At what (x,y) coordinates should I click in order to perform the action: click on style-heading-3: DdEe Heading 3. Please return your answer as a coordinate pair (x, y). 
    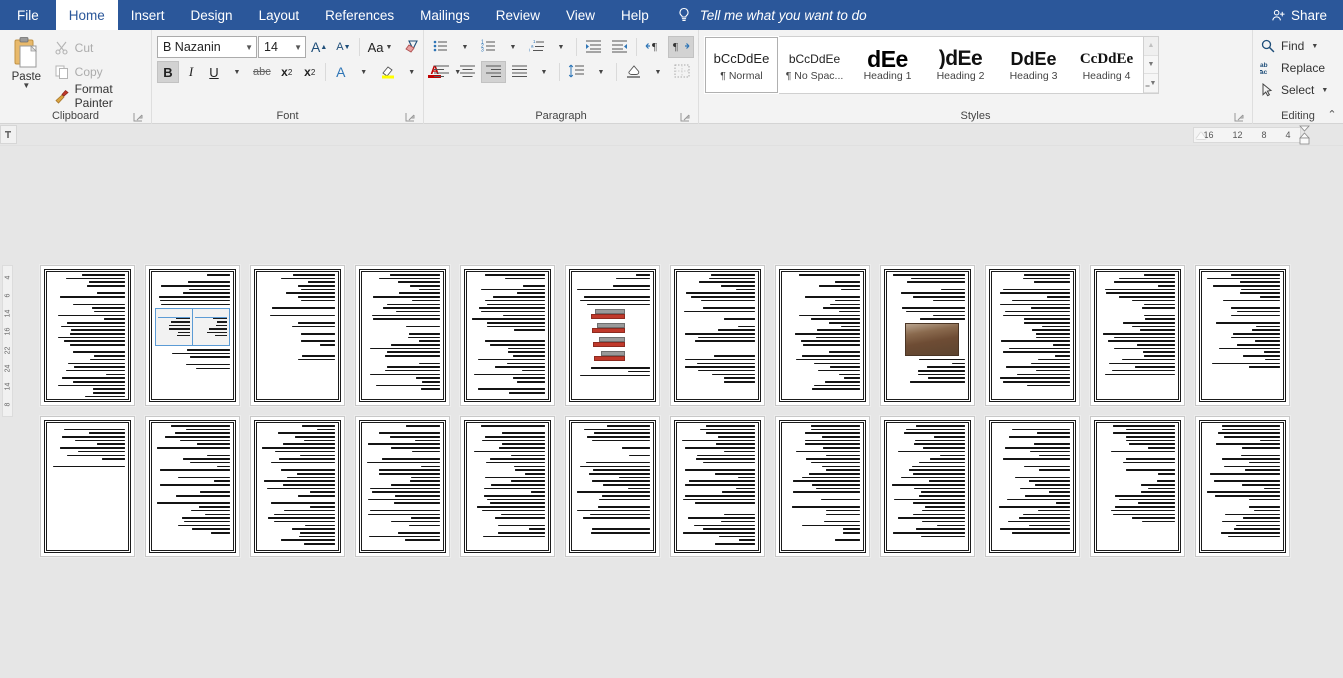
    Looking at the image, I should click on (1033, 65).